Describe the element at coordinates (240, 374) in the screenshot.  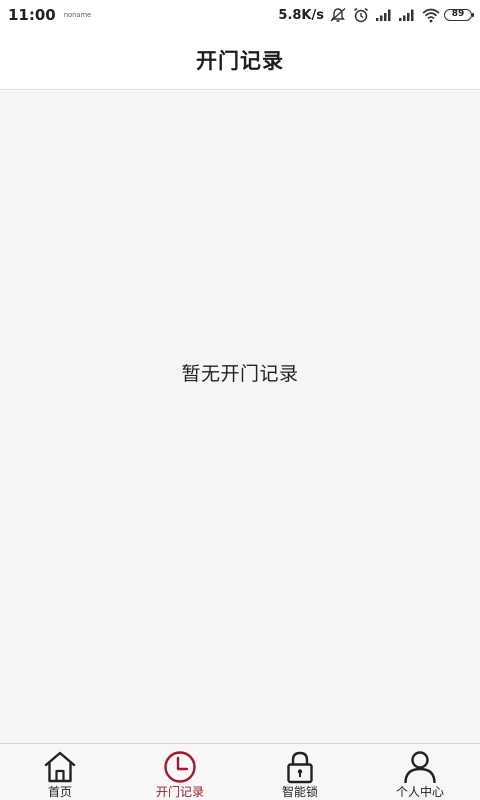
I see `empty-state-message: 暂无开门记录` at that location.